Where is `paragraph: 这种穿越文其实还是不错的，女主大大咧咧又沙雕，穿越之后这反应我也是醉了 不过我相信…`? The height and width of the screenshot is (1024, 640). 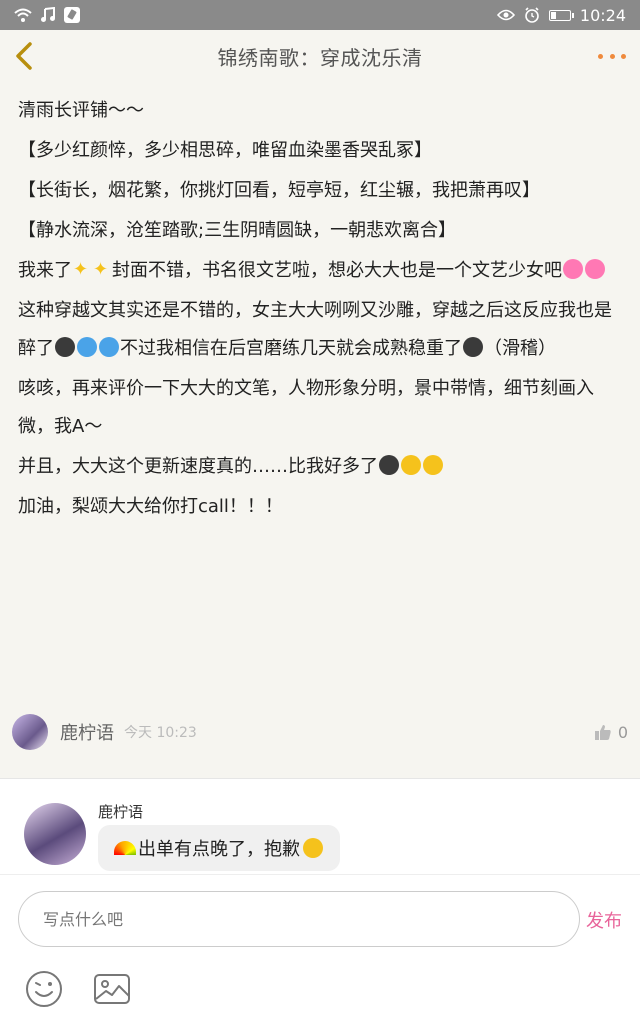
paragraph: 这种穿越文其实还是不错的，女主大大咧咧又沙雕，穿越之后这反应我也是醉了 不过我相信… is located at coordinates (320, 330).